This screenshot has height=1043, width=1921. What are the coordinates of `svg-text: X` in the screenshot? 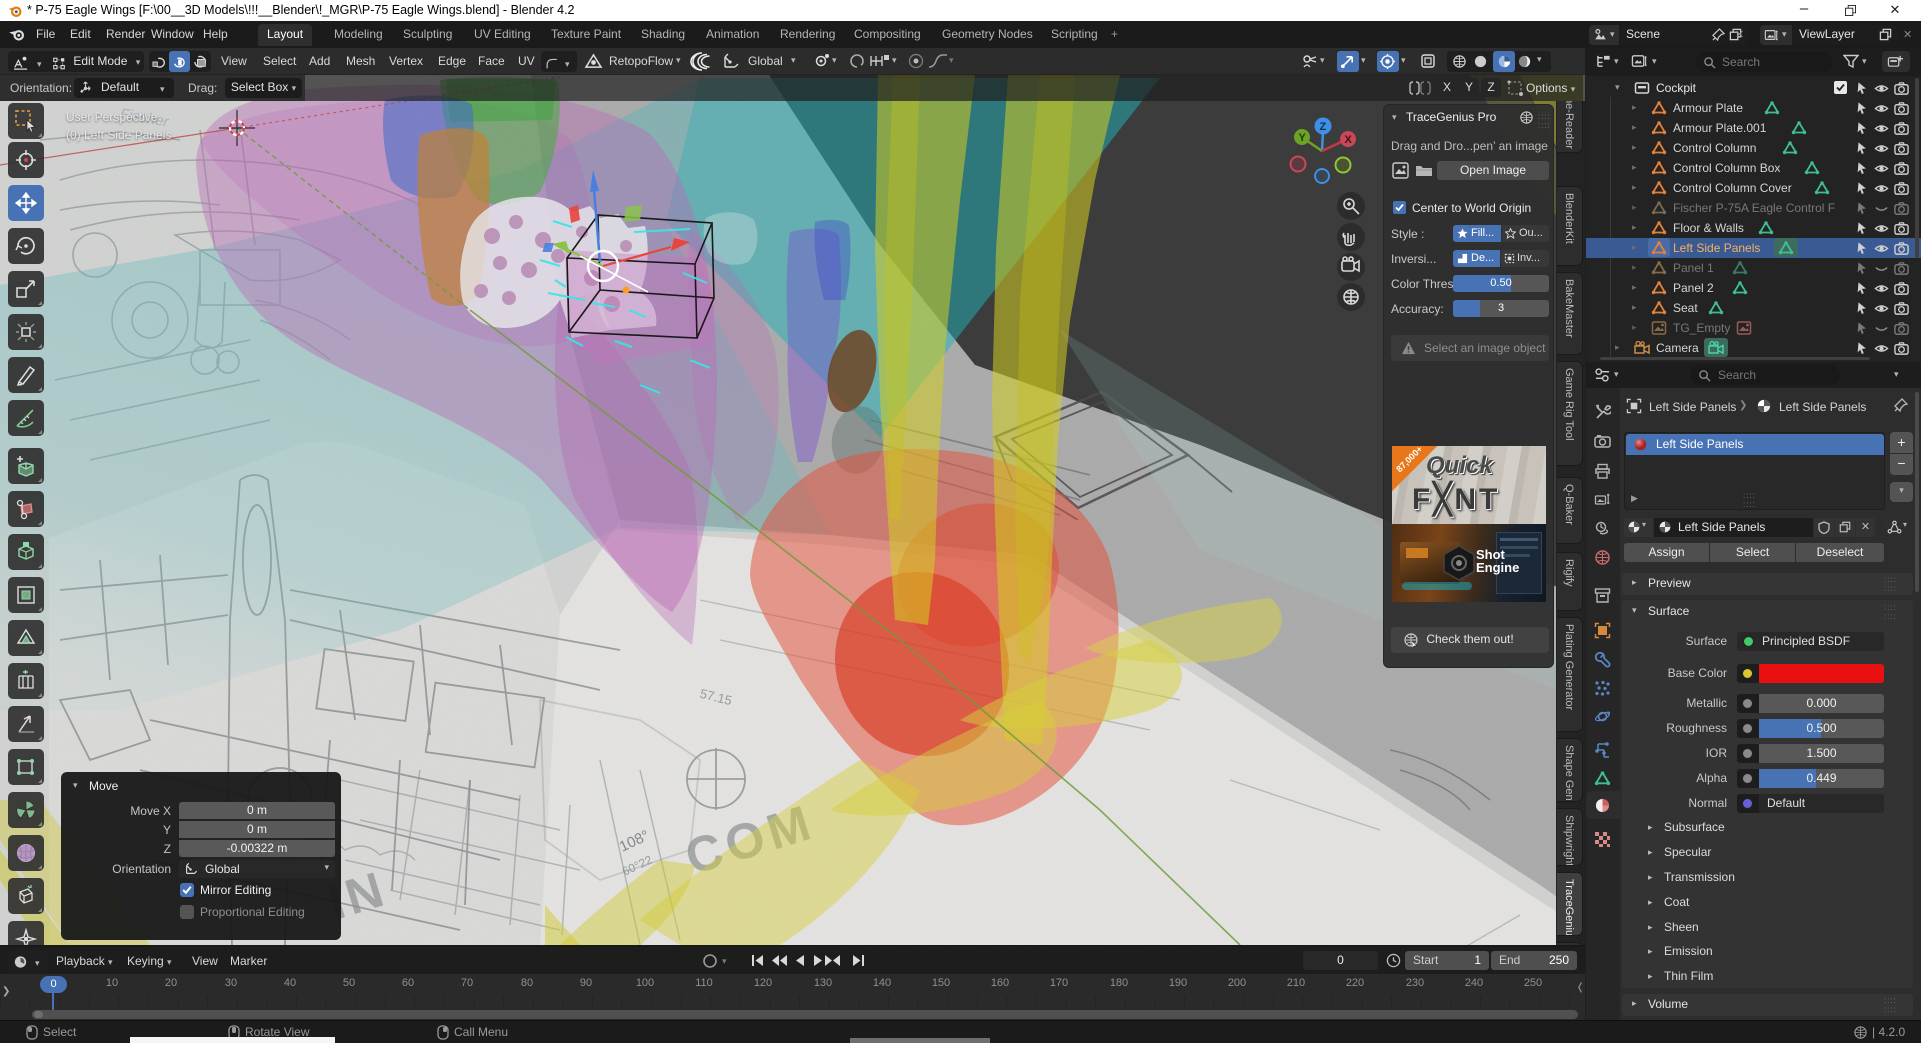 It's located at (1349, 140).